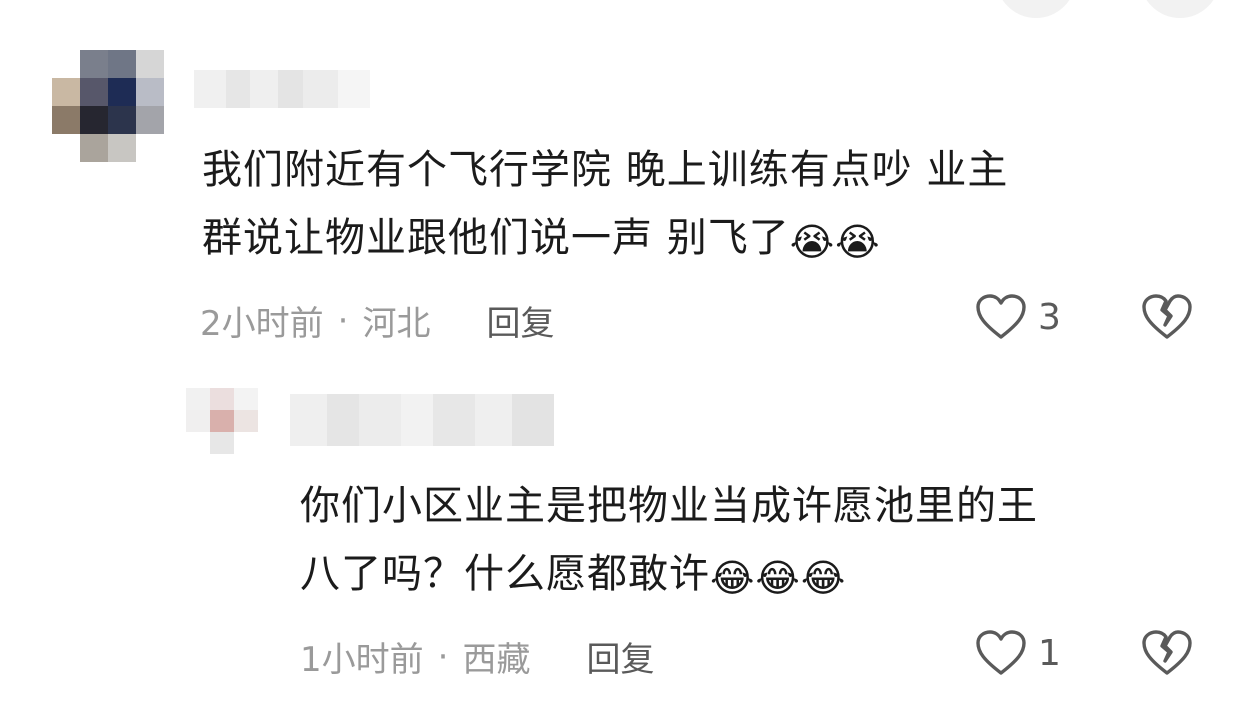 Image resolution: width=1260 pixels, height=712 pixels. Describe the element at coordinates (362, 660) in the screenshot. I see `timestamp: 1小时前` at that location.